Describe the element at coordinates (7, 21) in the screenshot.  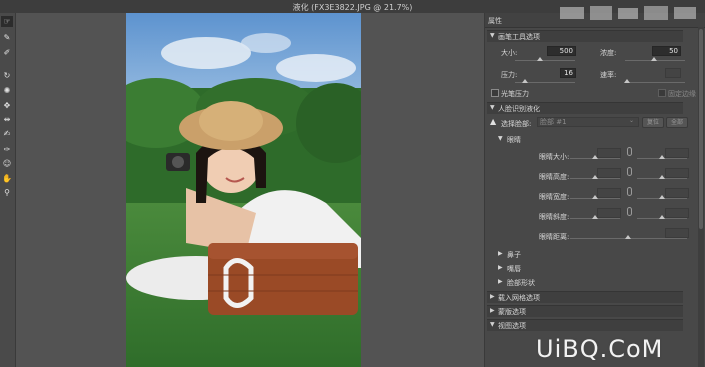
I see `forward-warp-icon: ☞` at that location.